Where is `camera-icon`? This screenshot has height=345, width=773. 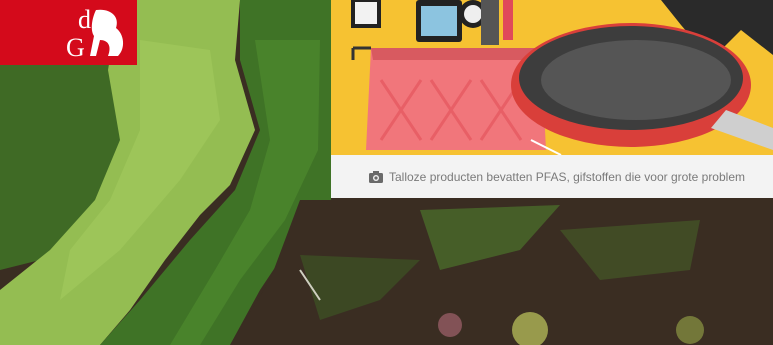
camera-icon is located at coordinates (376, 176).